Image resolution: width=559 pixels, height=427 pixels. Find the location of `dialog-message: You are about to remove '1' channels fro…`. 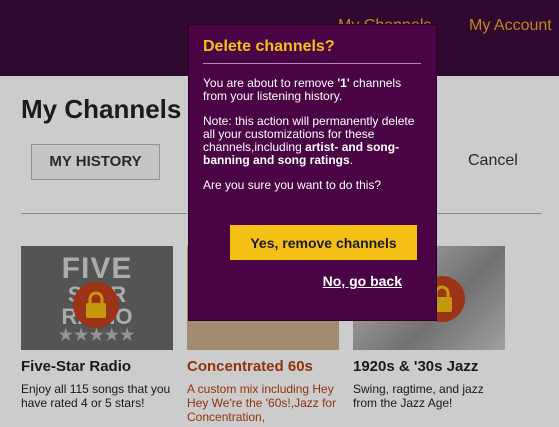

dialog-message: You are about to remove '1' channels fro… is located at coordinates (302, 89).